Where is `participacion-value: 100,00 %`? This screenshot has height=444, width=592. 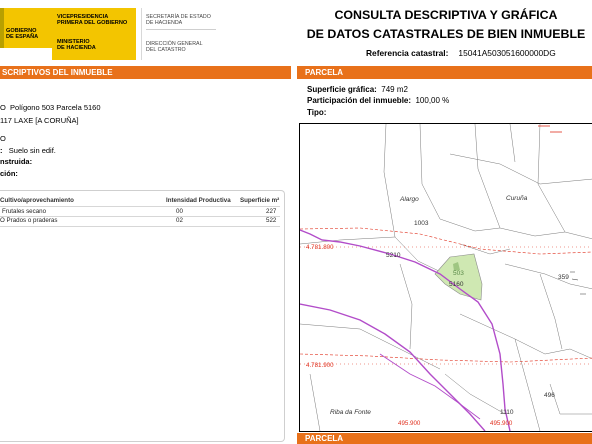 participacion-value: 100,00 % is located at coordinates (432, 100).